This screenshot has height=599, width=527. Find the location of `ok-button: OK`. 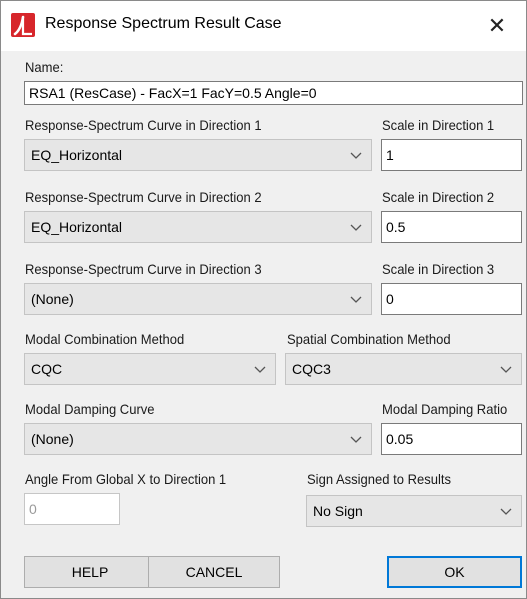

ok-button: OK is located at coordinates (454, 572).